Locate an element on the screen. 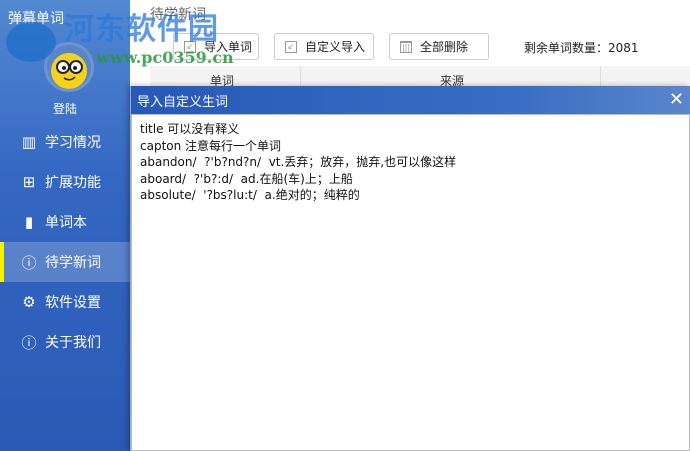 The image size is (690, 451). button-label: 全部删除 is located at coordinates (444, 47).